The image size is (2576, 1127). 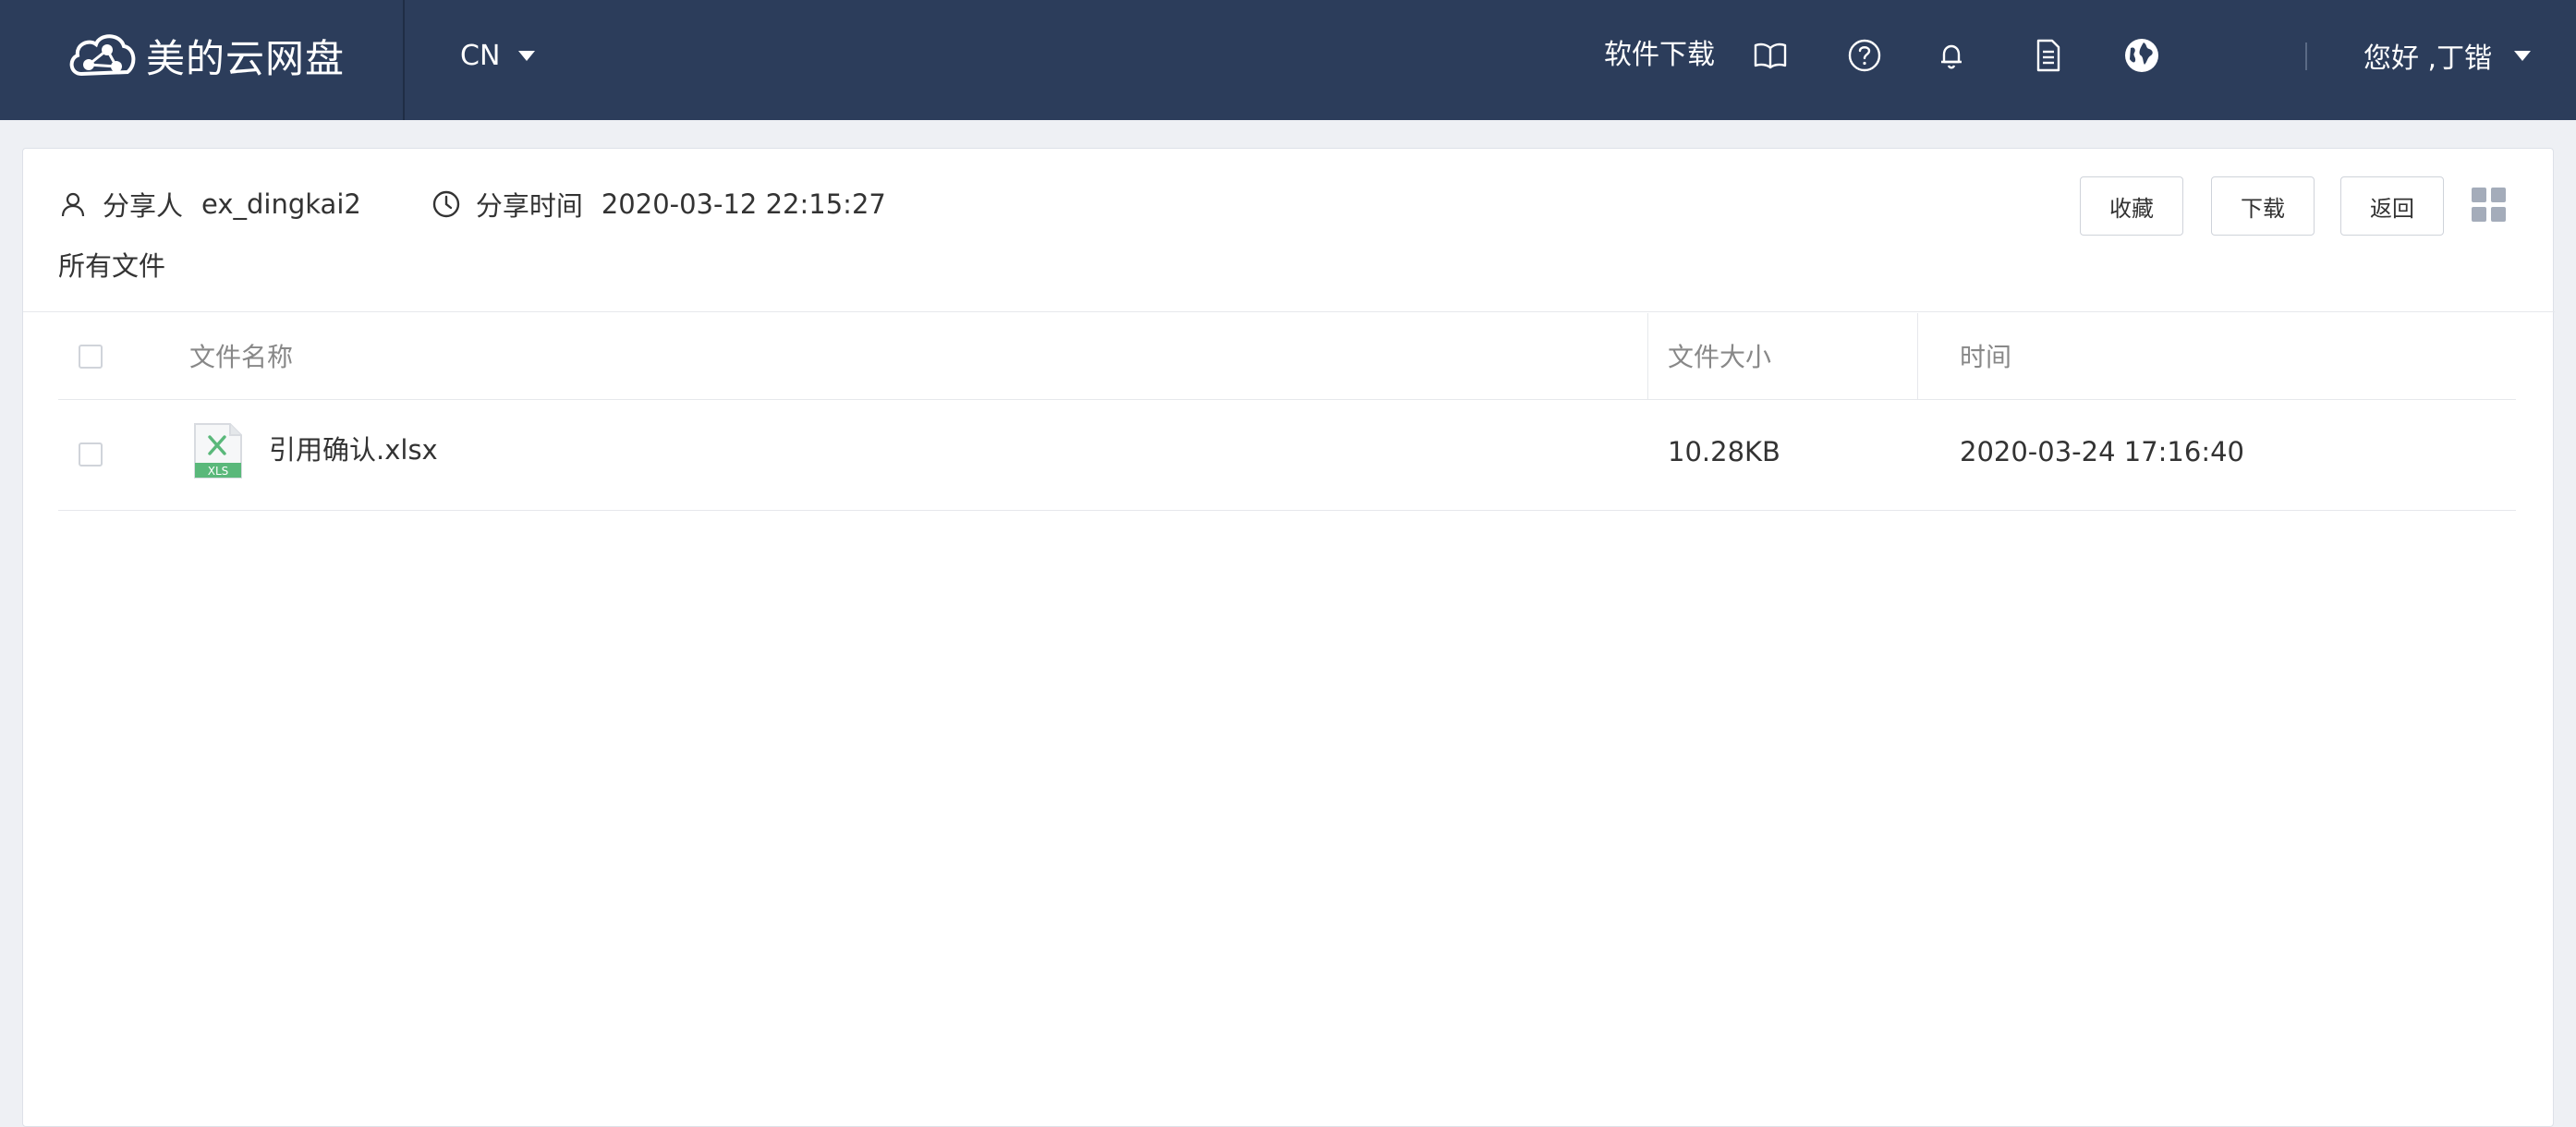 I want to click on row-checkbox, so click(x=91, y=454).